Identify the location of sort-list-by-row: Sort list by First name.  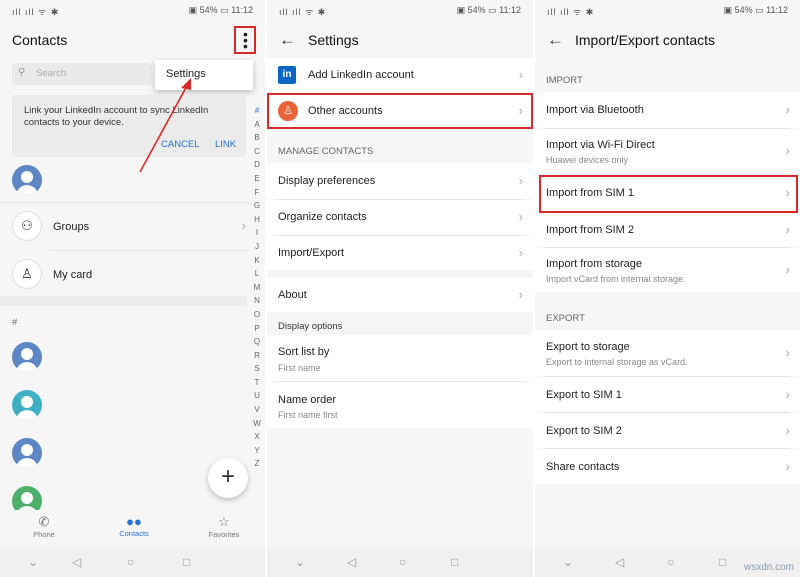
(400, 358).